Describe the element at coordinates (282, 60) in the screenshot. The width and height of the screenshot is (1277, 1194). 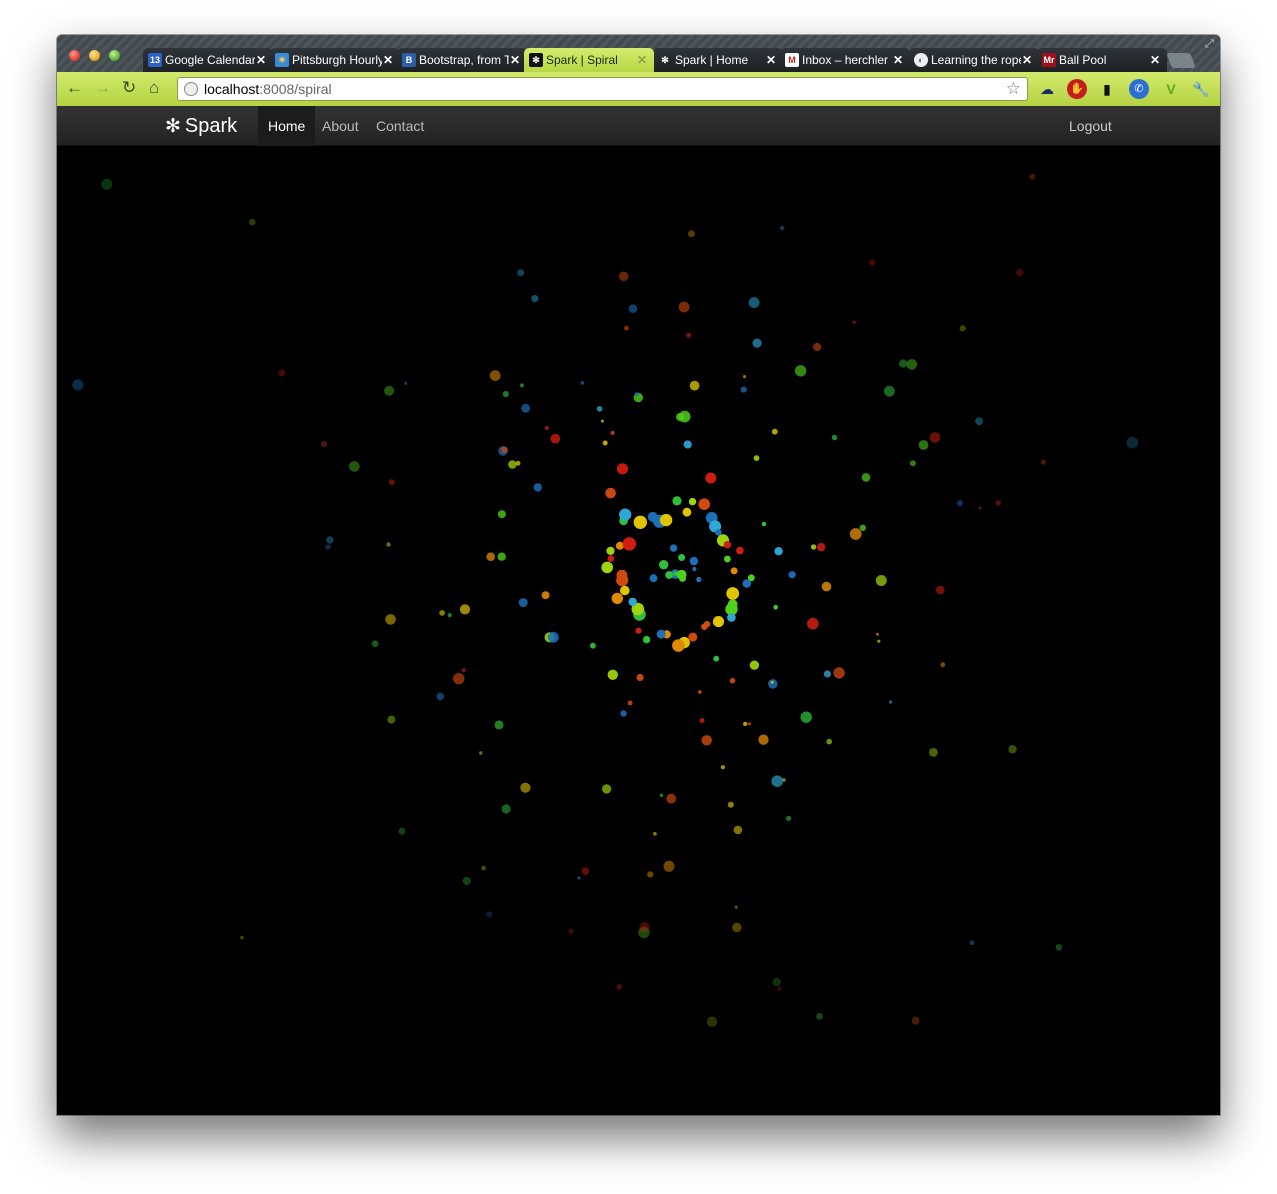
I see `weather-icon: ☀` at that location.